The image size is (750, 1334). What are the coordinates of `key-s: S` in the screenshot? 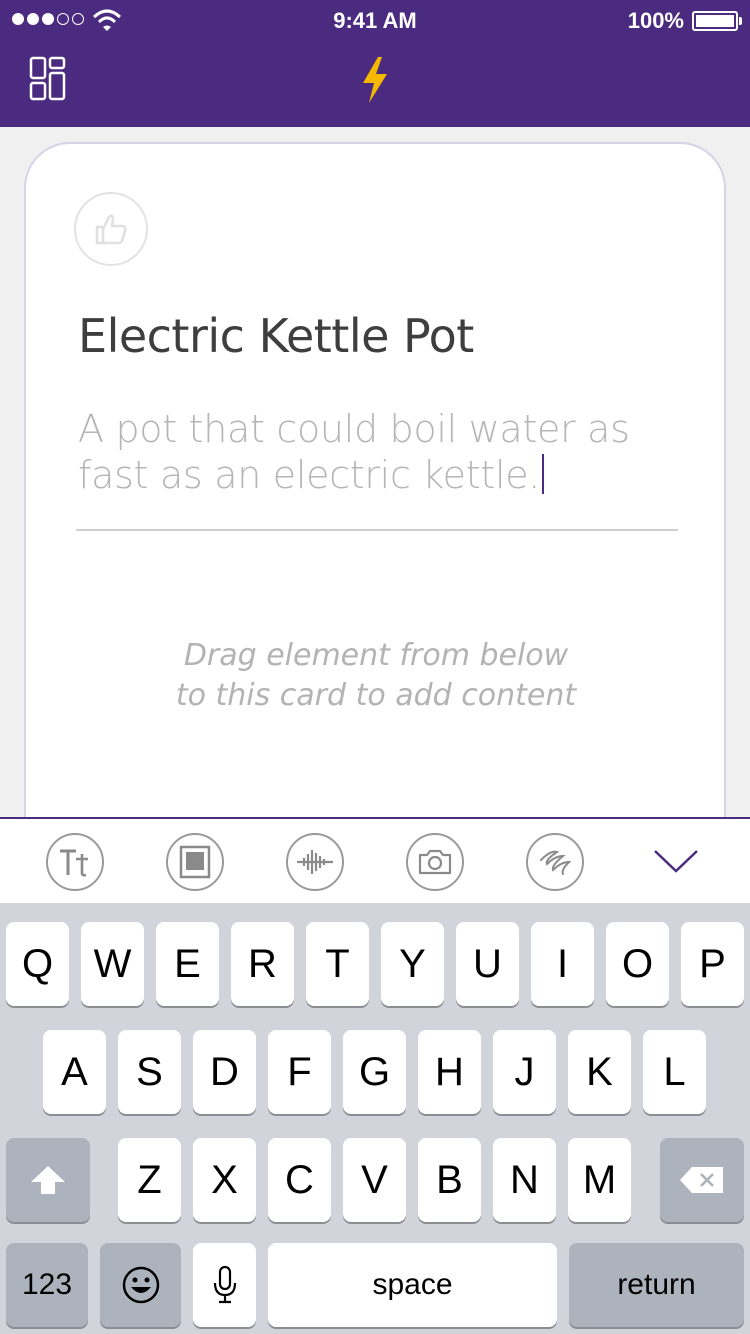 It's located at (149, 1072).